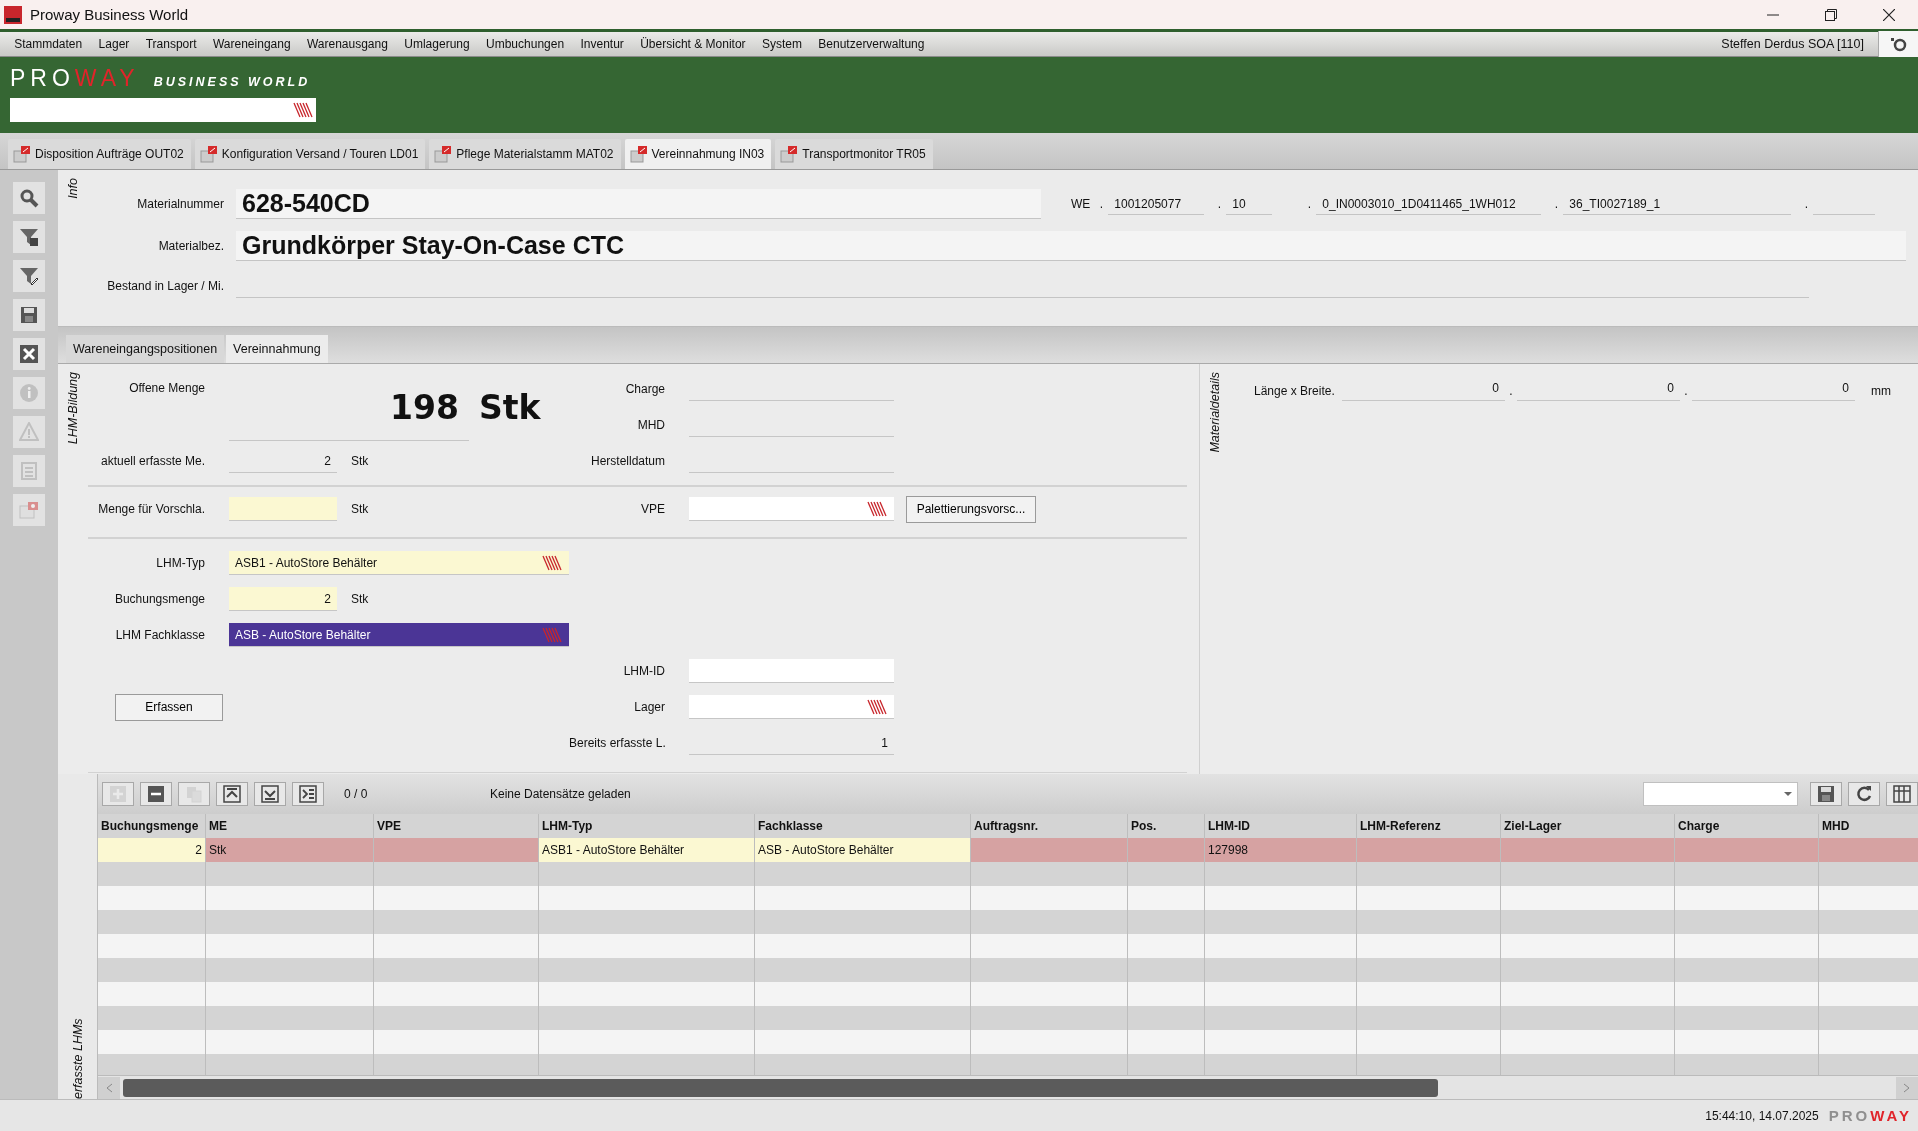  I want to click on document-tab: Disposition Aufträge OUT02, so click(99, 154).